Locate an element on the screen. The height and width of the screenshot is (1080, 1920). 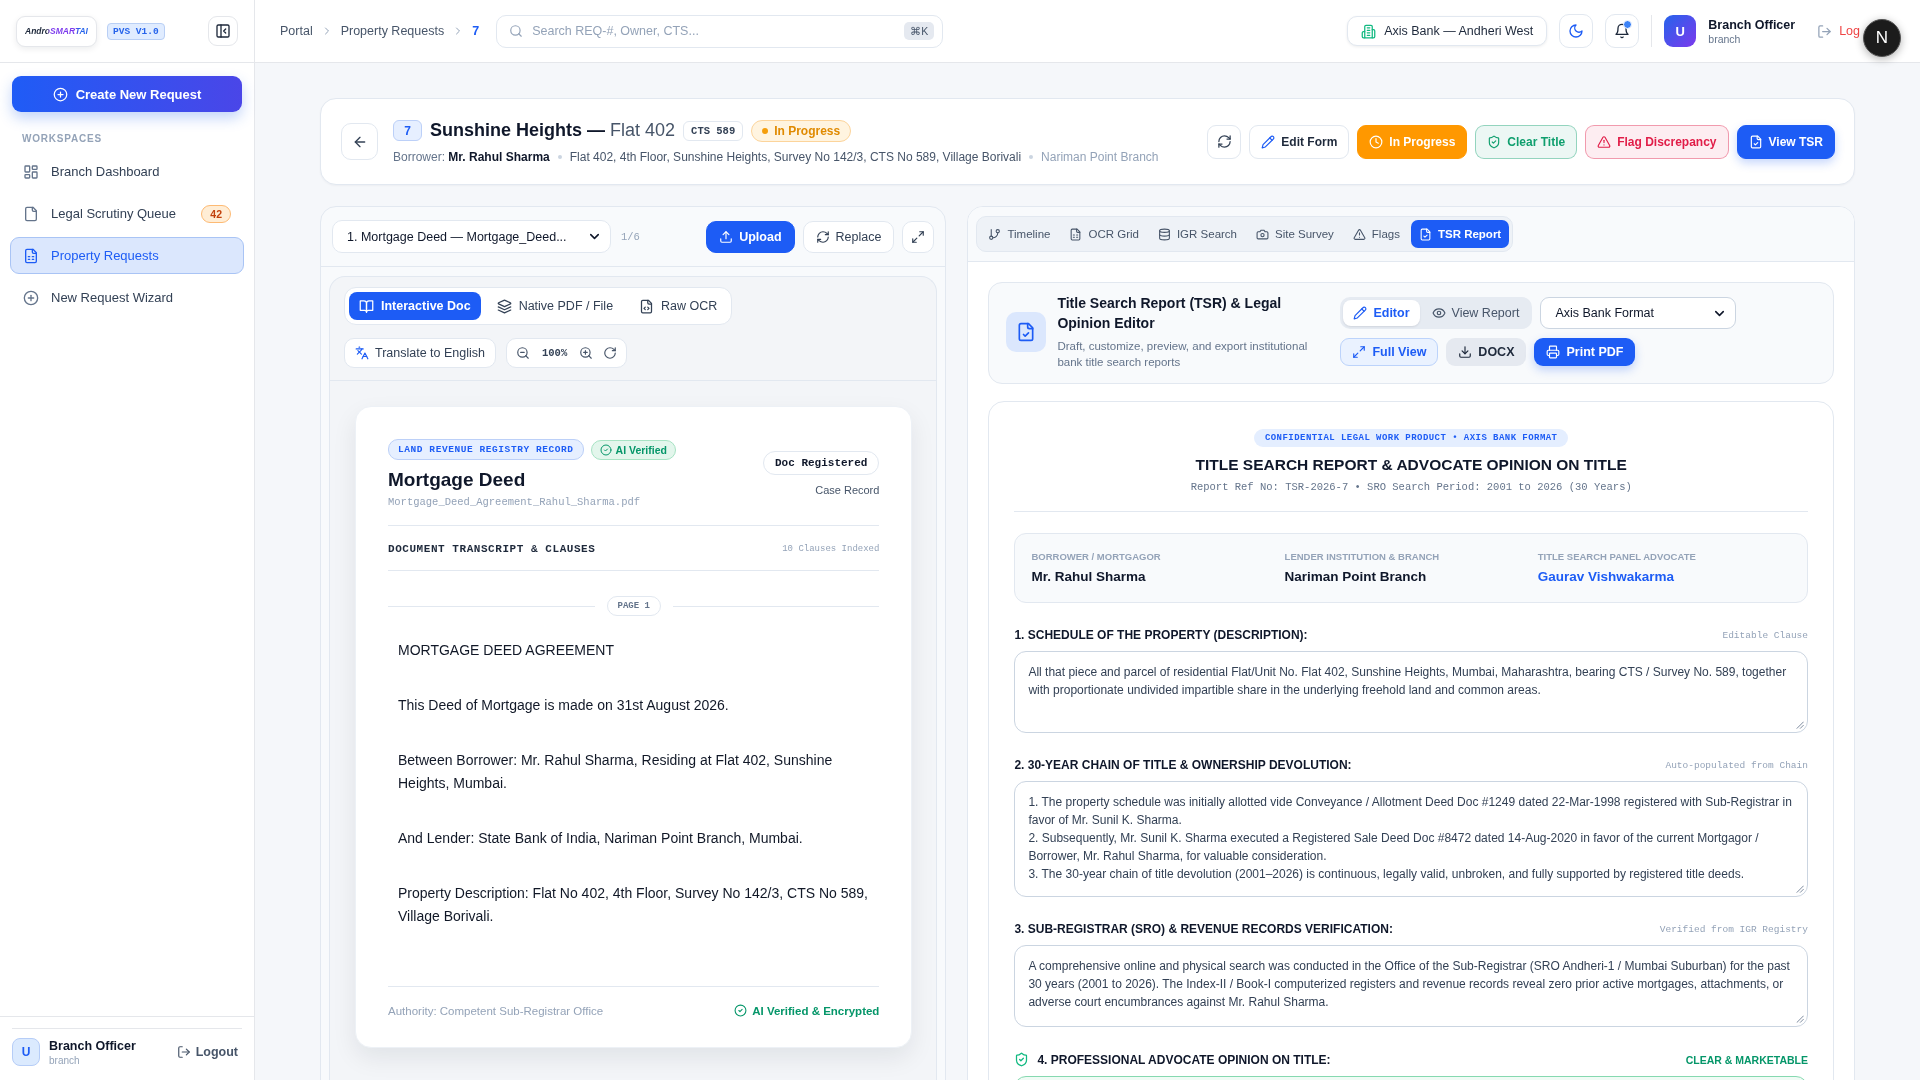
expand-button is located at coordinates (918, 236).